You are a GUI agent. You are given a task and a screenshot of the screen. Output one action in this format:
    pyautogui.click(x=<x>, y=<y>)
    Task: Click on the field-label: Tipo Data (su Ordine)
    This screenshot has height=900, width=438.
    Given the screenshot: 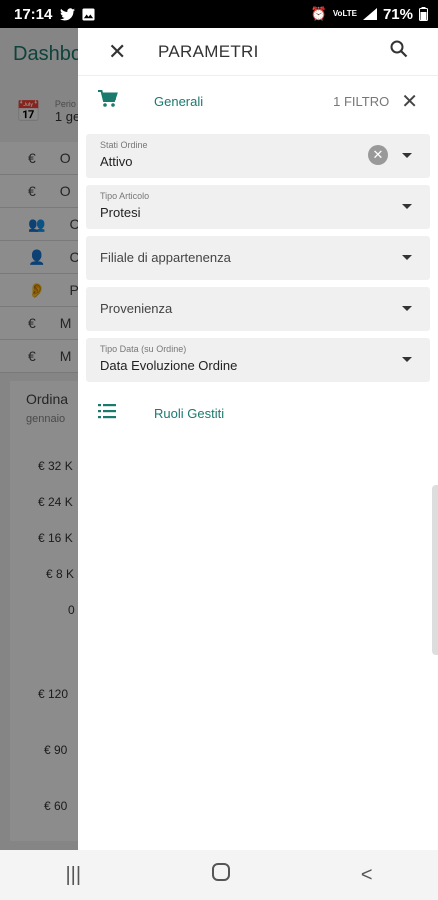 What is the action you would take?
    pyautogui.click(x=143, y=349)
    